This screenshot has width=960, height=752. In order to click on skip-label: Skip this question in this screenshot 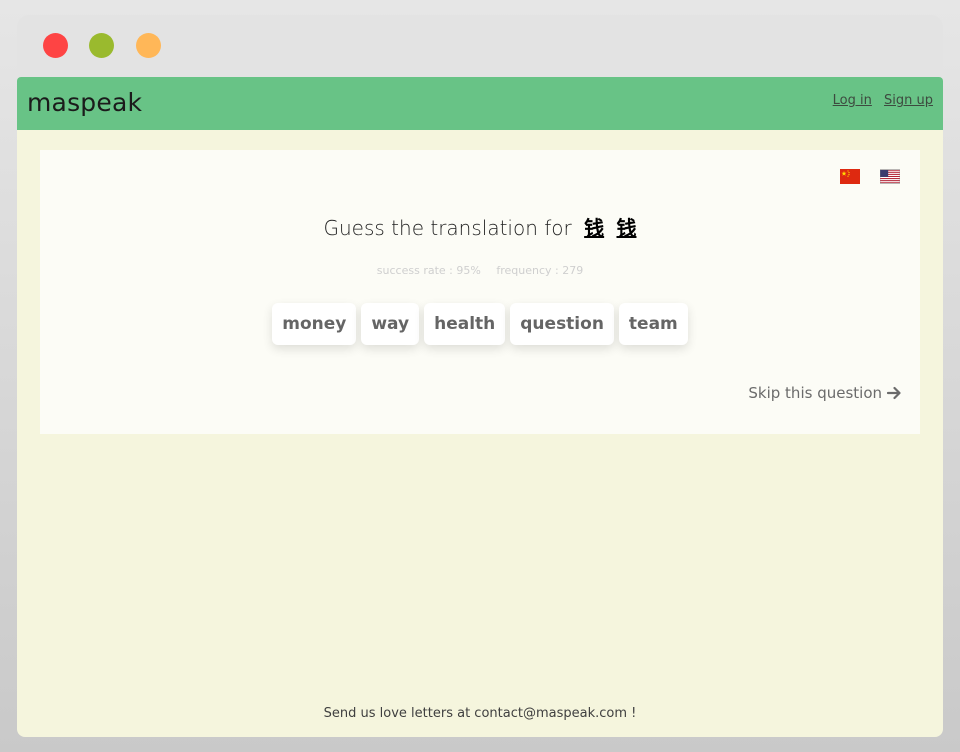, I will do `click(815, 393)`.